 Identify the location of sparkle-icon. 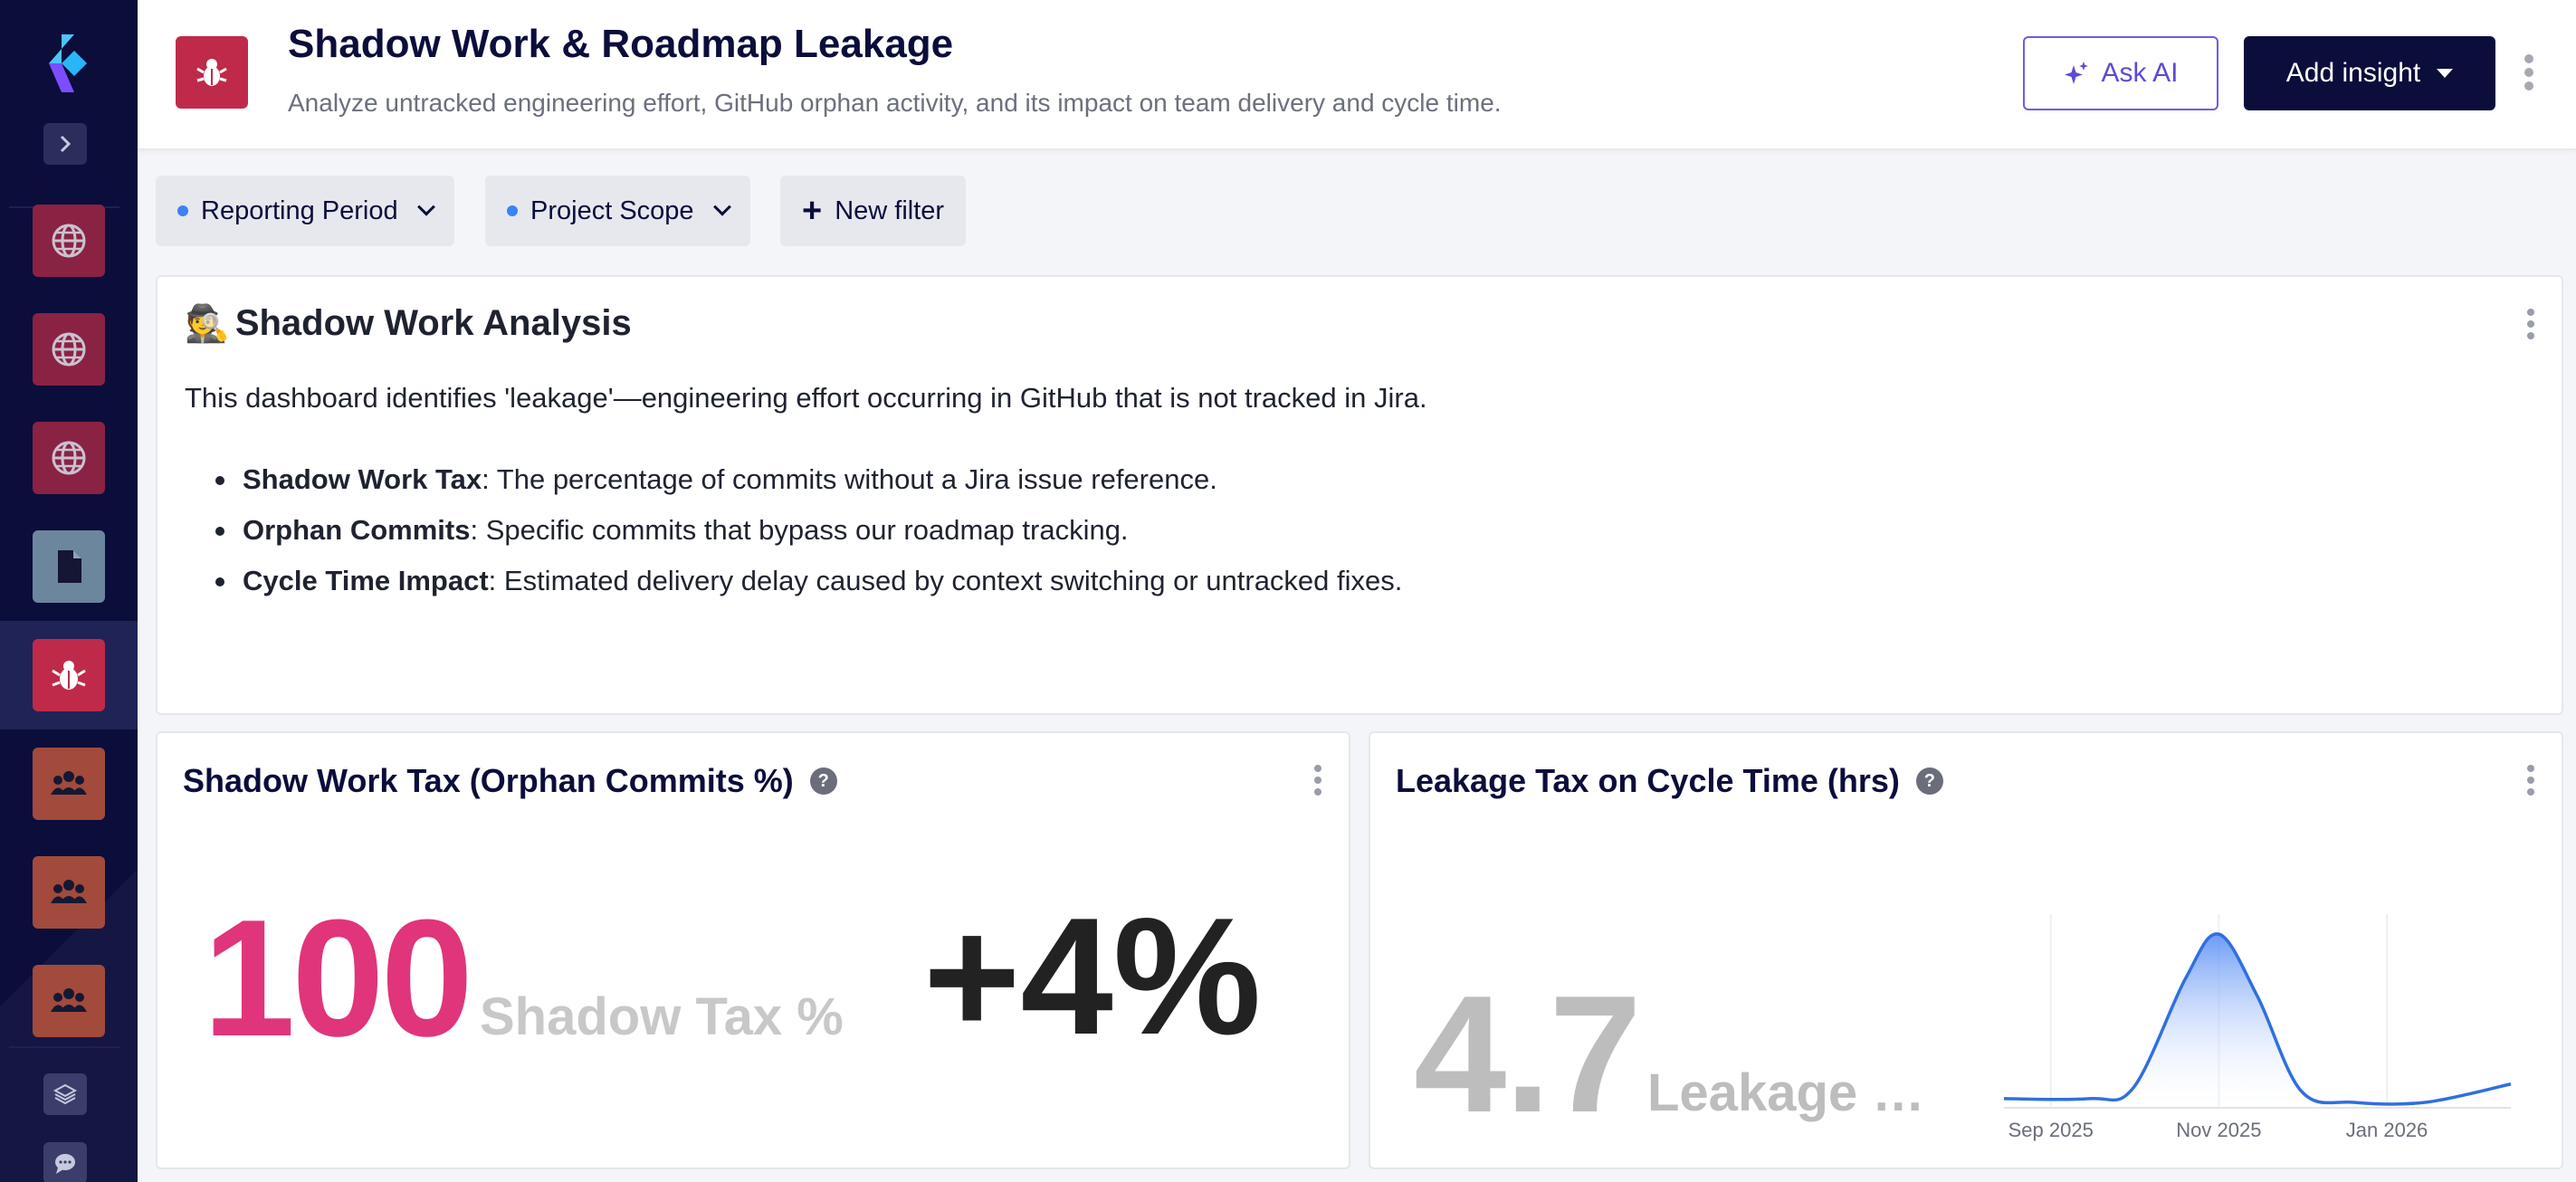
(2077, 73).